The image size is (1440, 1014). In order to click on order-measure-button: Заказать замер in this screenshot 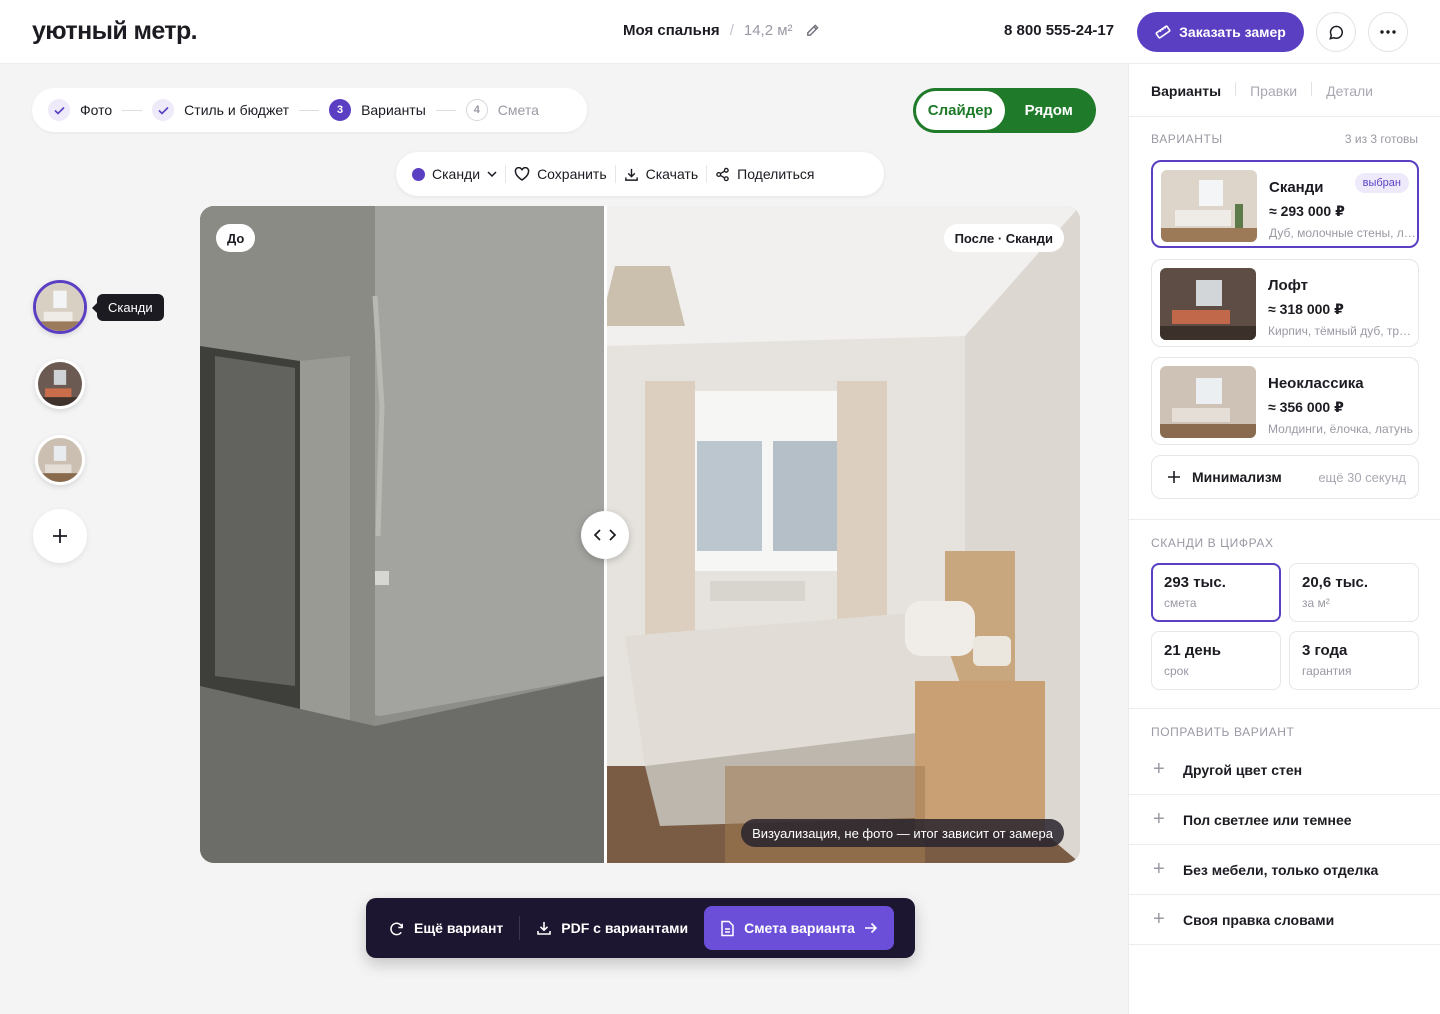, I will do `click(1220, 32)`.